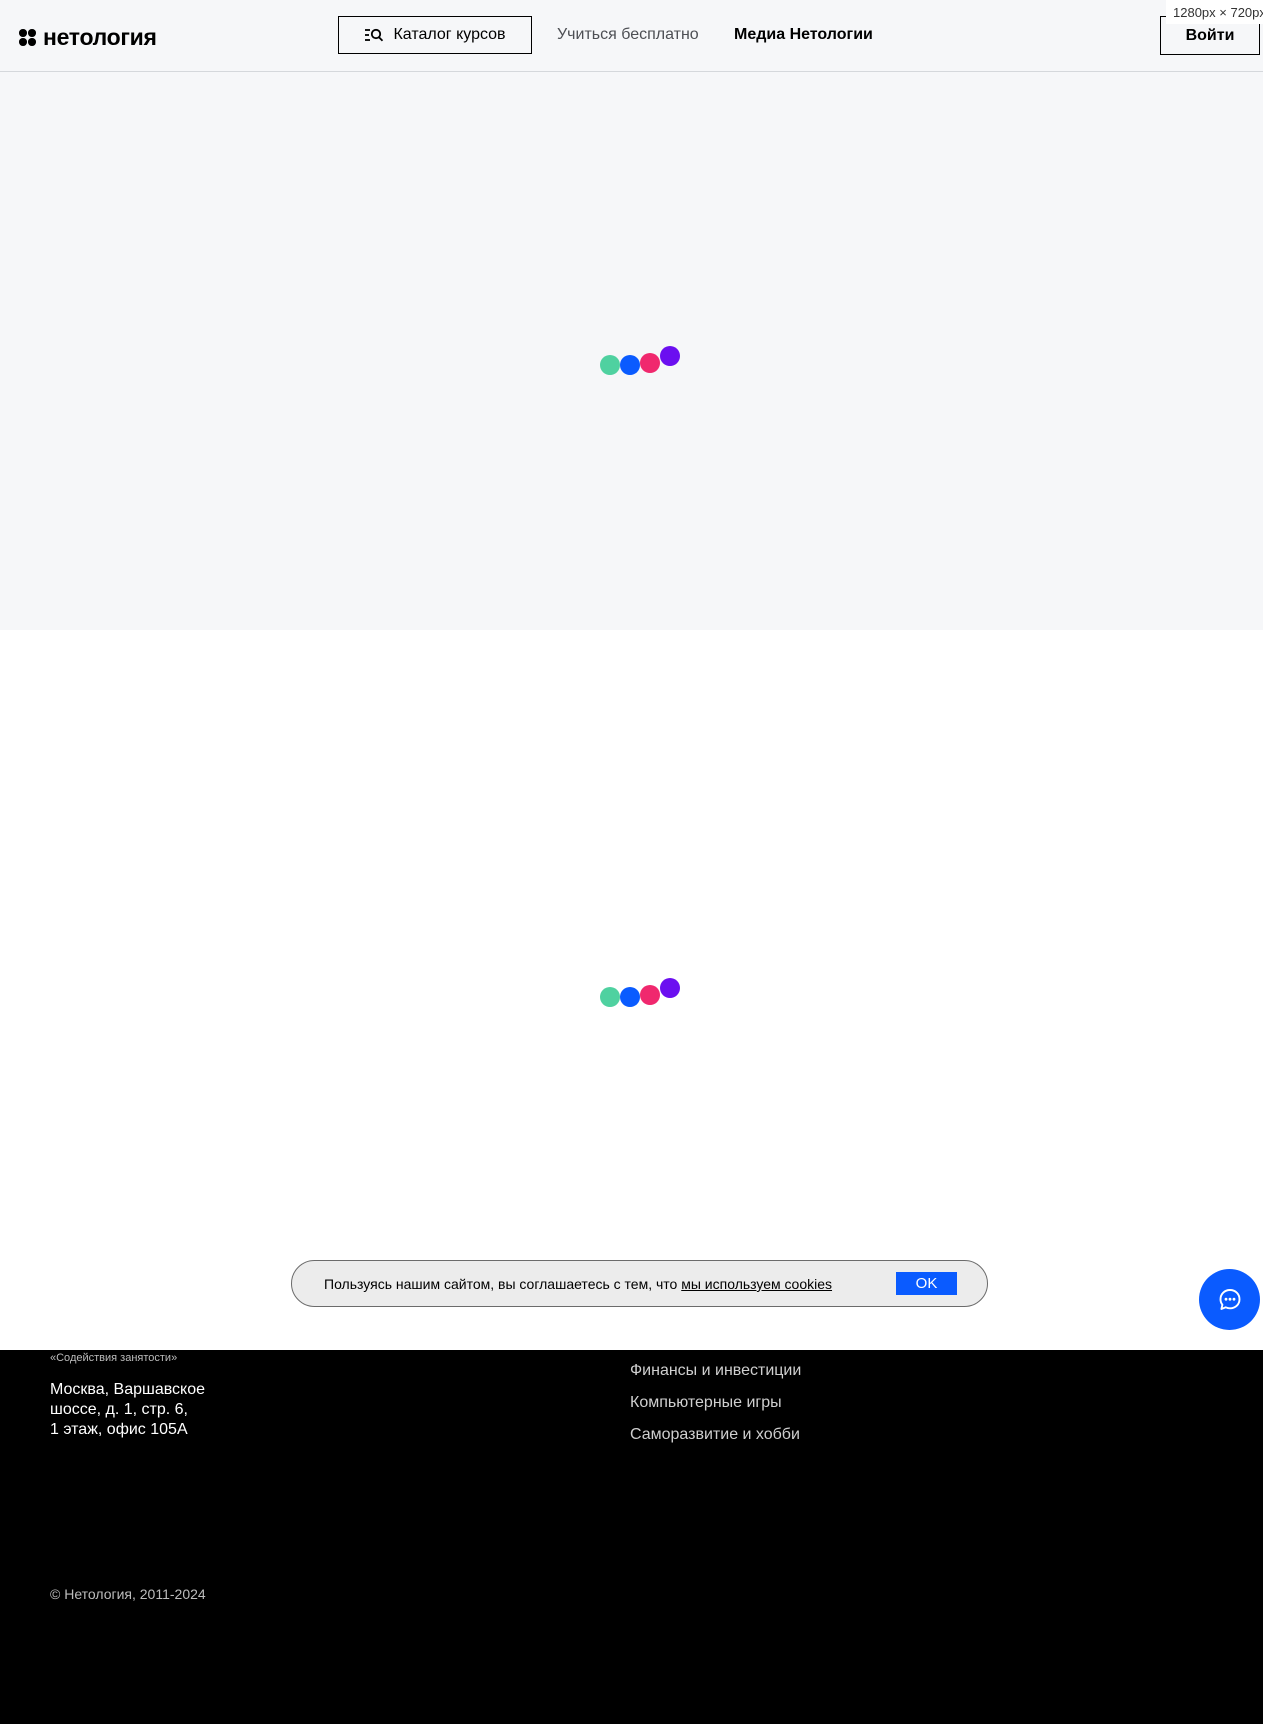 The image size is (1263, 1724). What do you see at coordinates (100, 37) in the screenshot?
I see `logo-text: нетология` at bounding box center [100, 37].